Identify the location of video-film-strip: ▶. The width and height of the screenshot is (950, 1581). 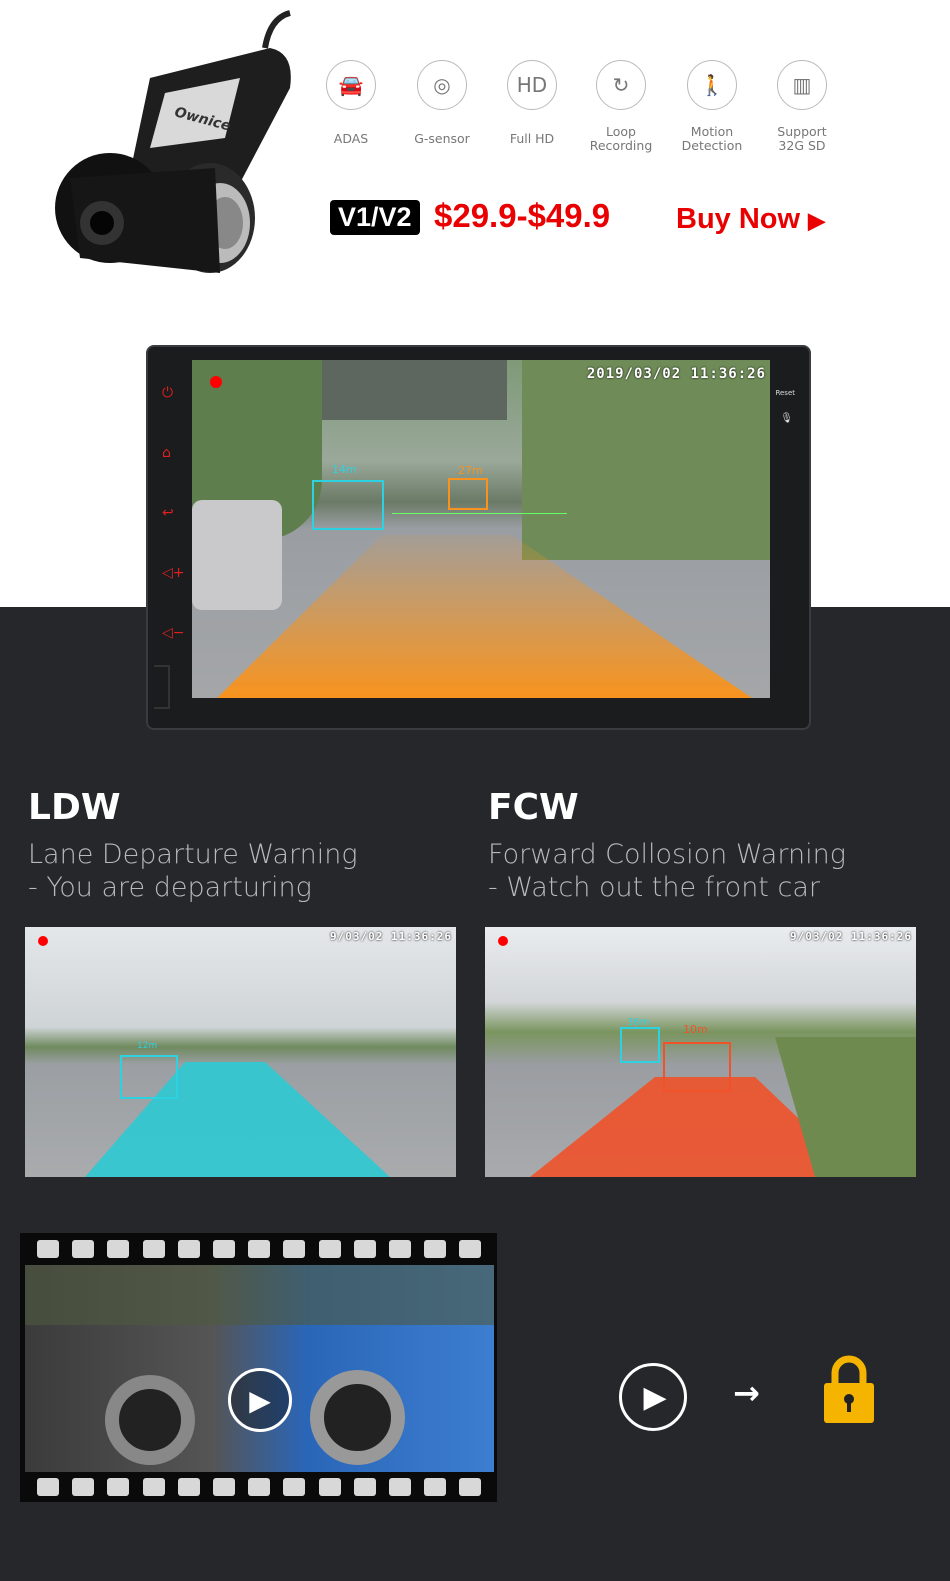
(258, 1367).